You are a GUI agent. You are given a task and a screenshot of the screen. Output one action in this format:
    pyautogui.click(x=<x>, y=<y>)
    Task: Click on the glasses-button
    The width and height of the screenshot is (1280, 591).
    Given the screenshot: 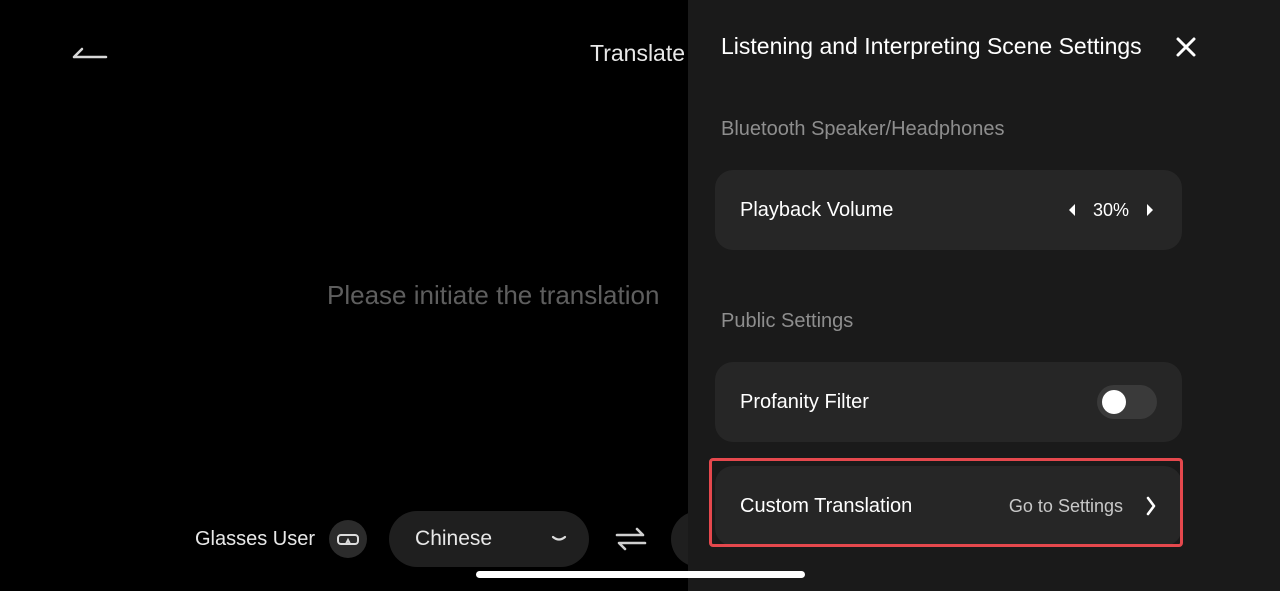 What is the action you would take?
    pyautogui.click(x=348, y=539)
    